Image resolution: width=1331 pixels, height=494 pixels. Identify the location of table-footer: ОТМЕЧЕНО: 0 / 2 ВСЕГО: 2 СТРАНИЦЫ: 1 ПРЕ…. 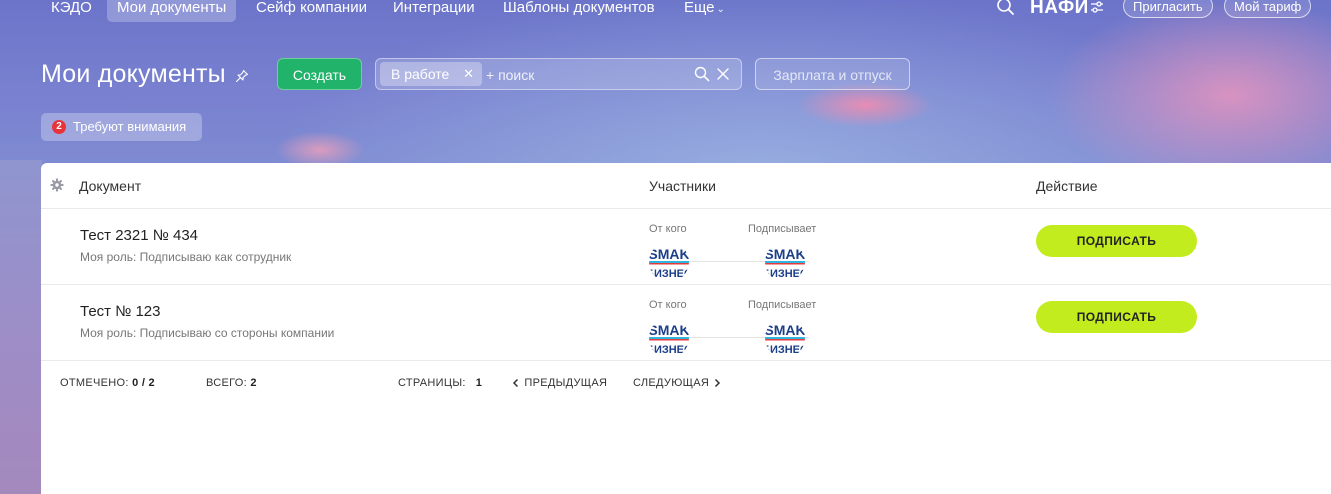
(686, 387).